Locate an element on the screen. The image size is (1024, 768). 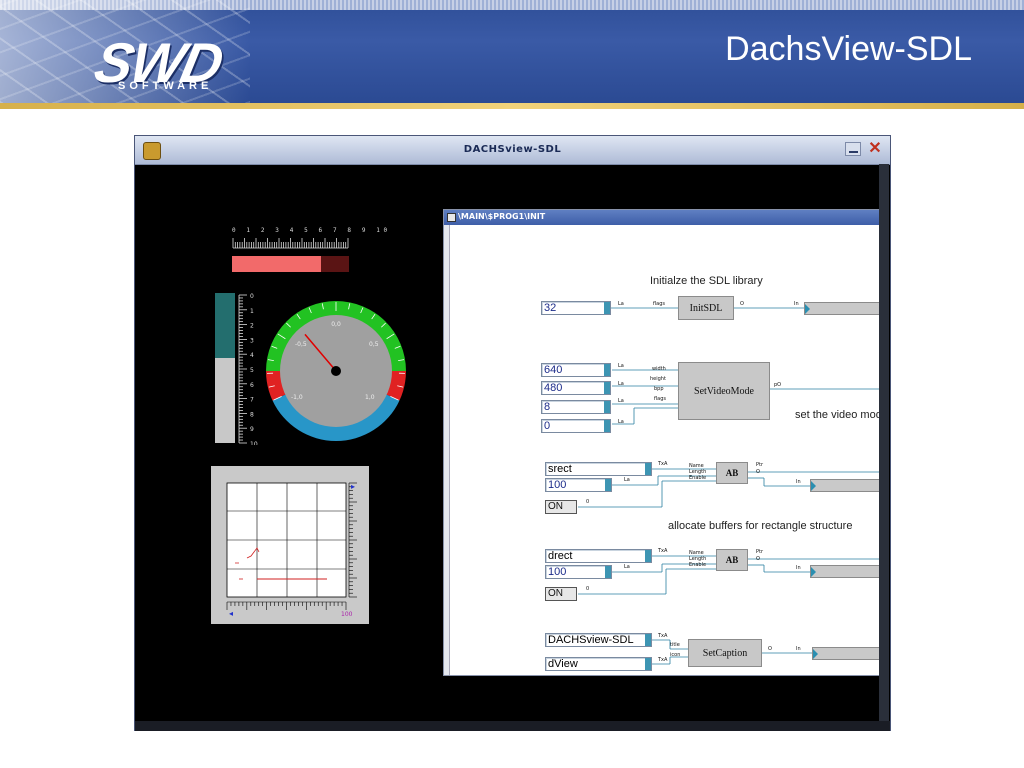
gauge: 0,0 -0,5 0,5 -1,0 1,0 is located at coordinates (336, 371).